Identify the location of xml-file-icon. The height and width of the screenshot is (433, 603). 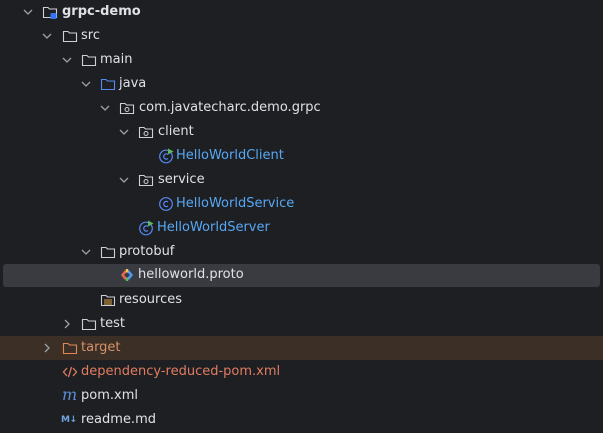
(70, 372).